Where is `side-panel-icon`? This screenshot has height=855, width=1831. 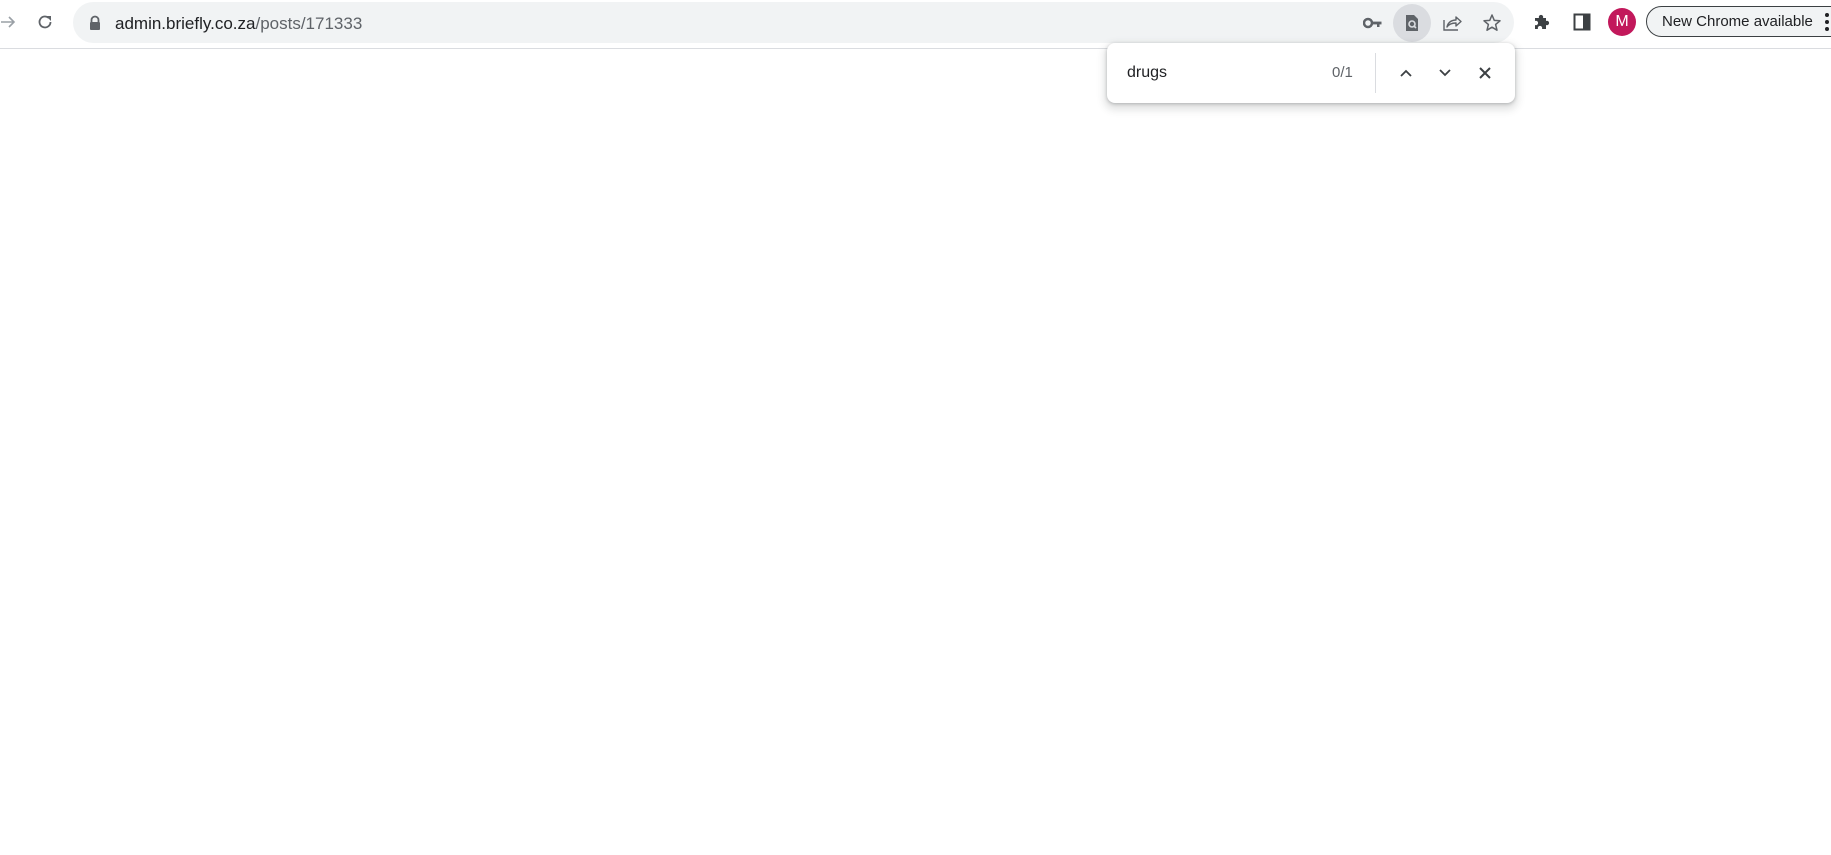 side-panel-icon is located at coordinates (1582, 22).